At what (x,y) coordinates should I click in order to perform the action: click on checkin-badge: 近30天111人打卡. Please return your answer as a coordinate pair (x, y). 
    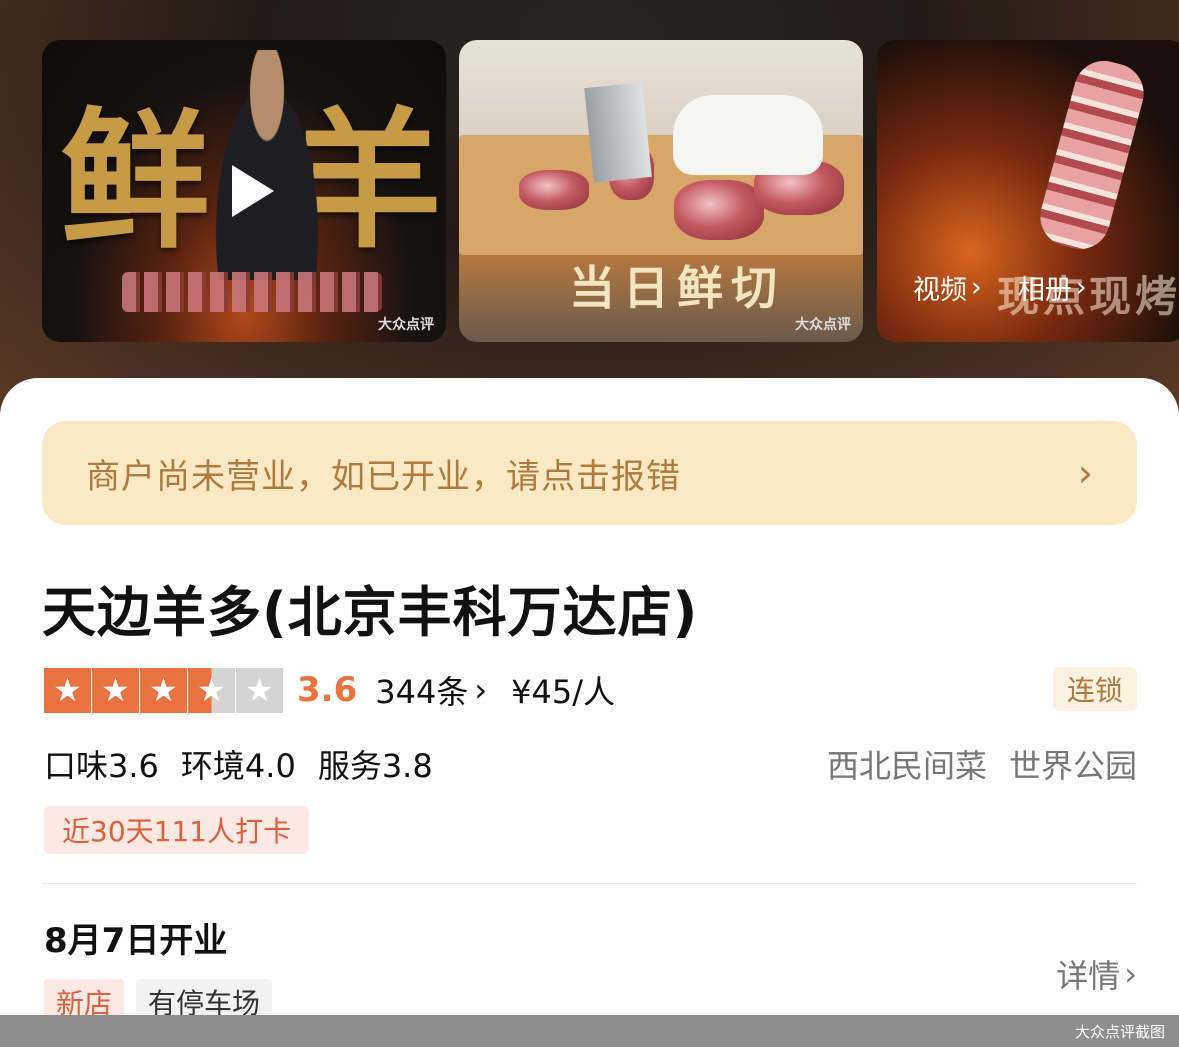
    Looking at the image, I should click on (177, 830).